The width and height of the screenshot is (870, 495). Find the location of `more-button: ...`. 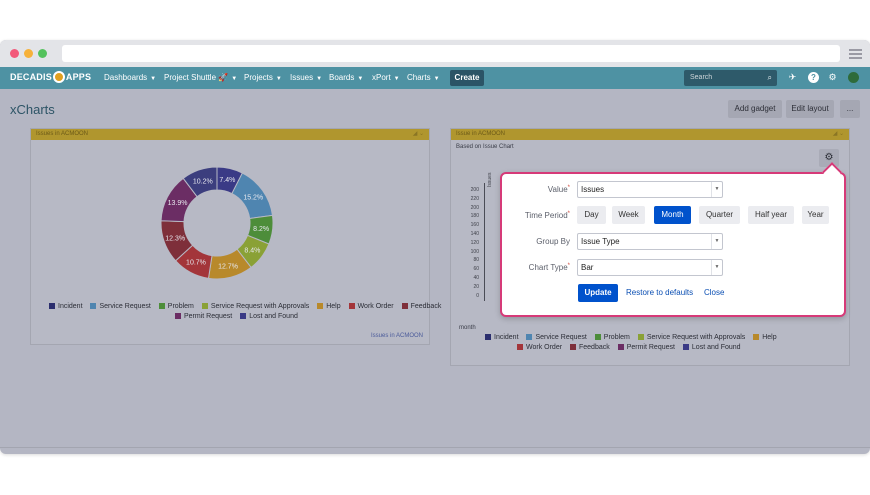

more-button: ... is located at coordinates (850, 109).